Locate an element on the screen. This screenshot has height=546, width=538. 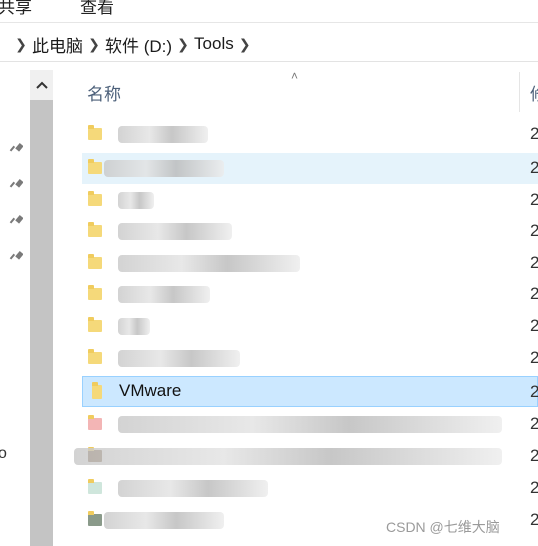
sort-up-icon: ˄ is located at coordinates (295, 76).